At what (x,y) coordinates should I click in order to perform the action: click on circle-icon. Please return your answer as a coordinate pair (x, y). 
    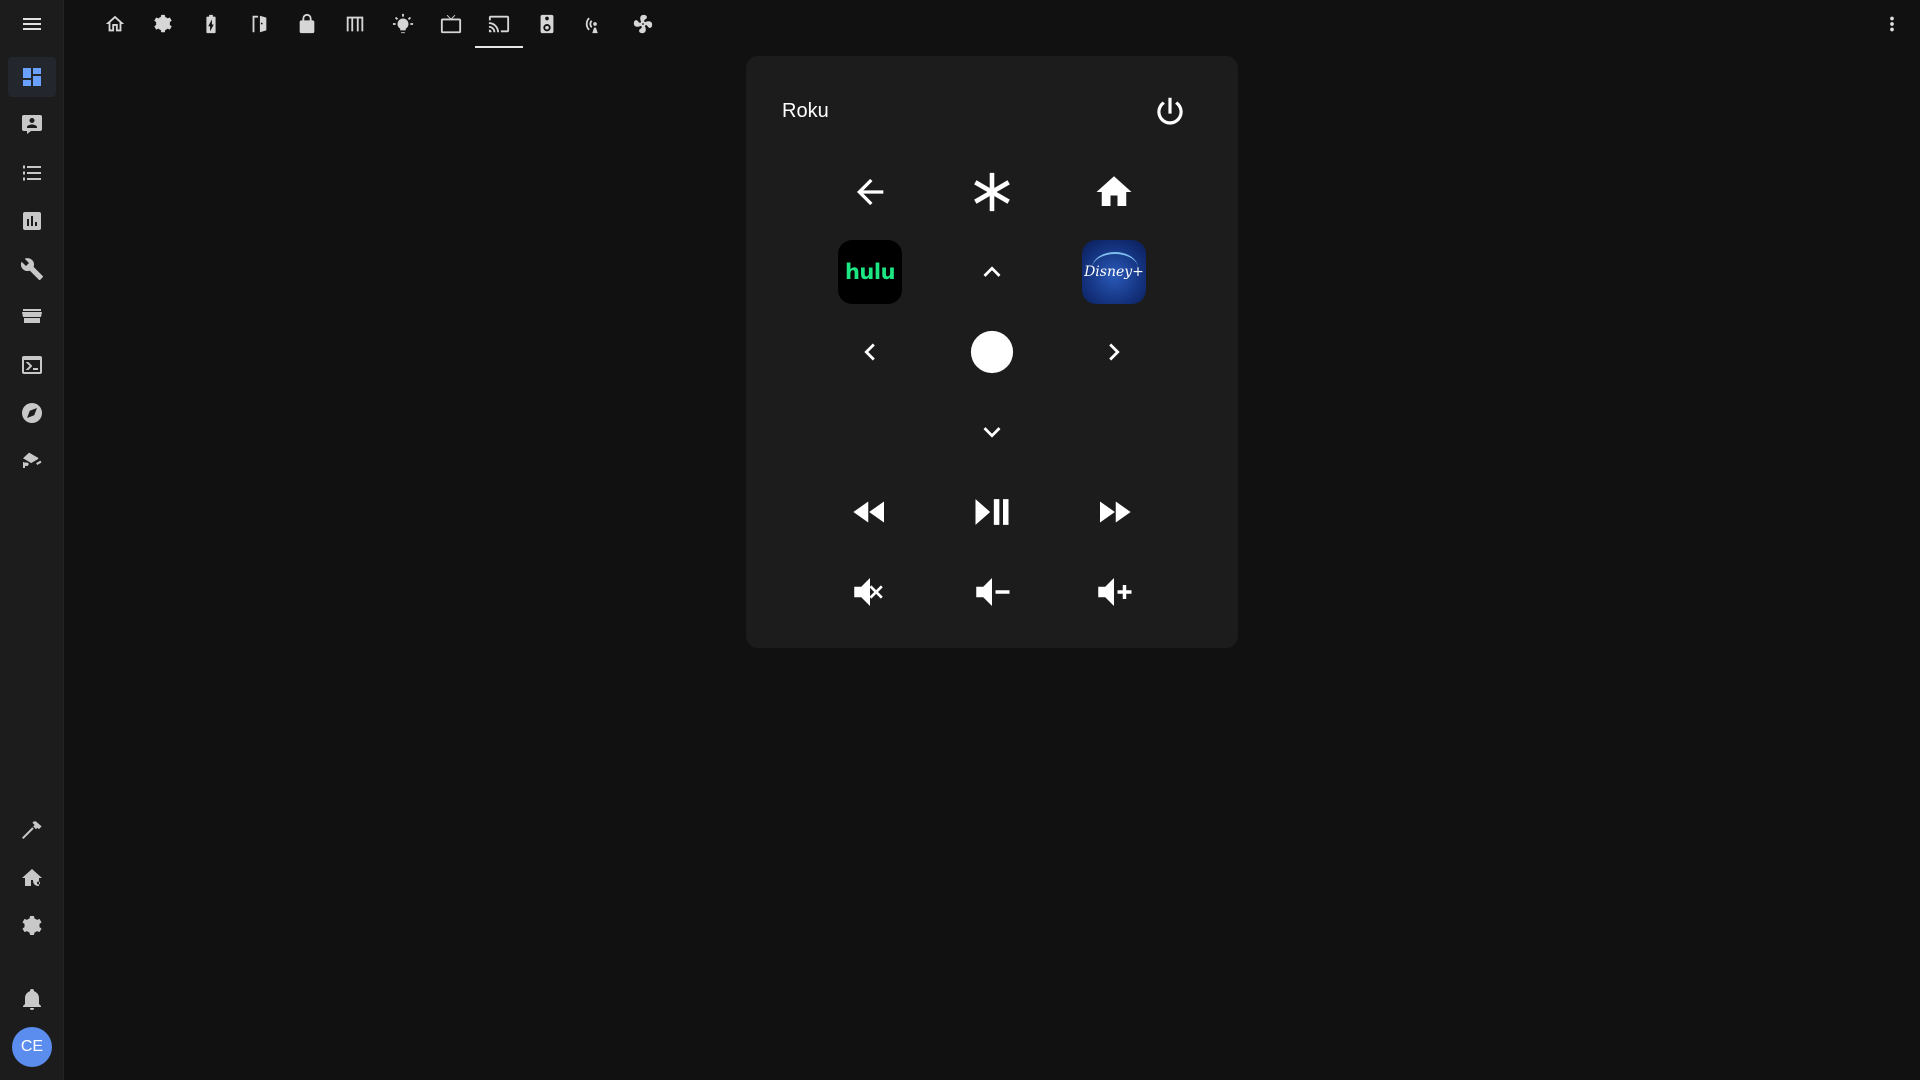
    Looking at the image, I should click on (992, 352).